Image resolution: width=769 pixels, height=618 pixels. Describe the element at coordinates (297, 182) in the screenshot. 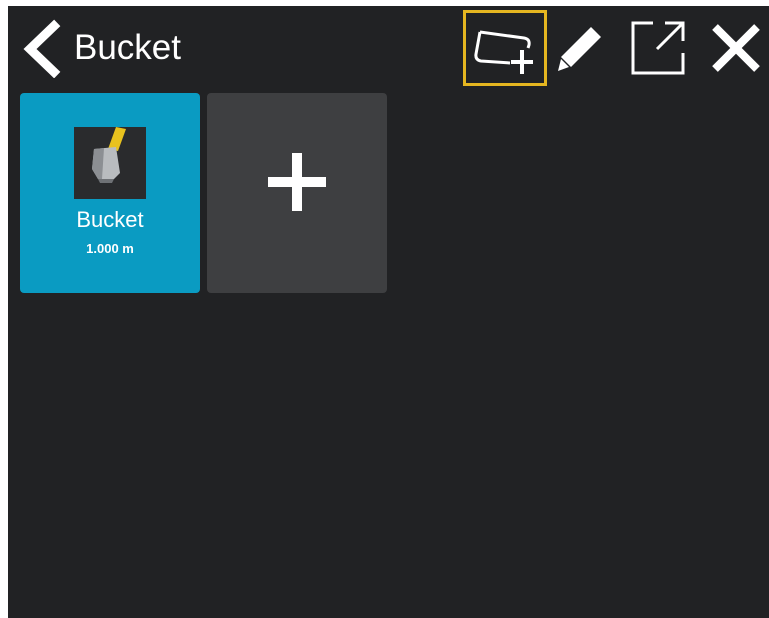

I see `plus-icon` at that location.